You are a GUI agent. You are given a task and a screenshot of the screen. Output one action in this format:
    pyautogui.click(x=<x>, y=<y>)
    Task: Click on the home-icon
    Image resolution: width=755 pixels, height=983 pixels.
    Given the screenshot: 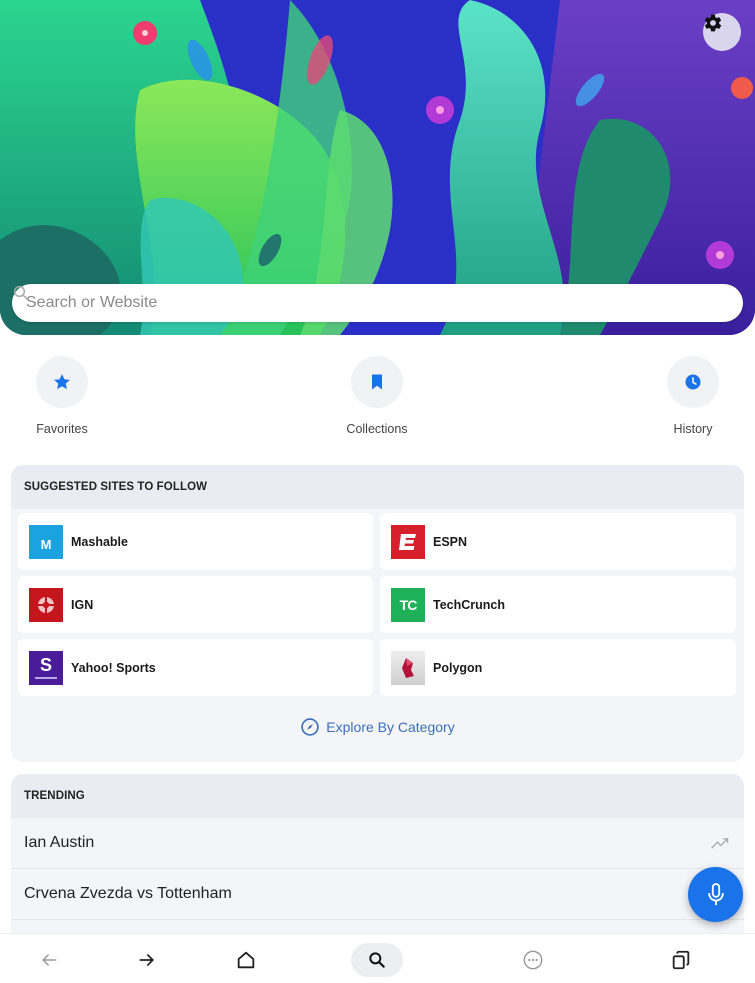 What is the action you would take?
    pyautogui.click(x=246, y=960)
    